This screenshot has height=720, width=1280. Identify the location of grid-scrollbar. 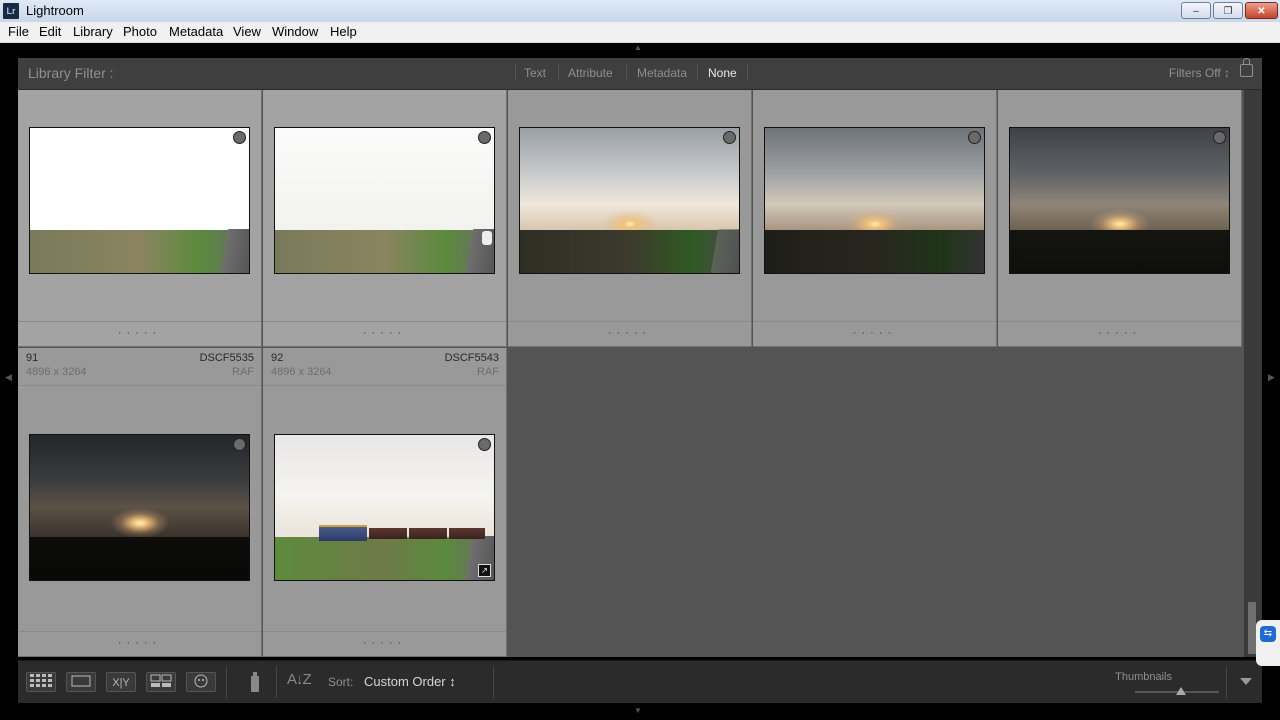
(1253, 373).